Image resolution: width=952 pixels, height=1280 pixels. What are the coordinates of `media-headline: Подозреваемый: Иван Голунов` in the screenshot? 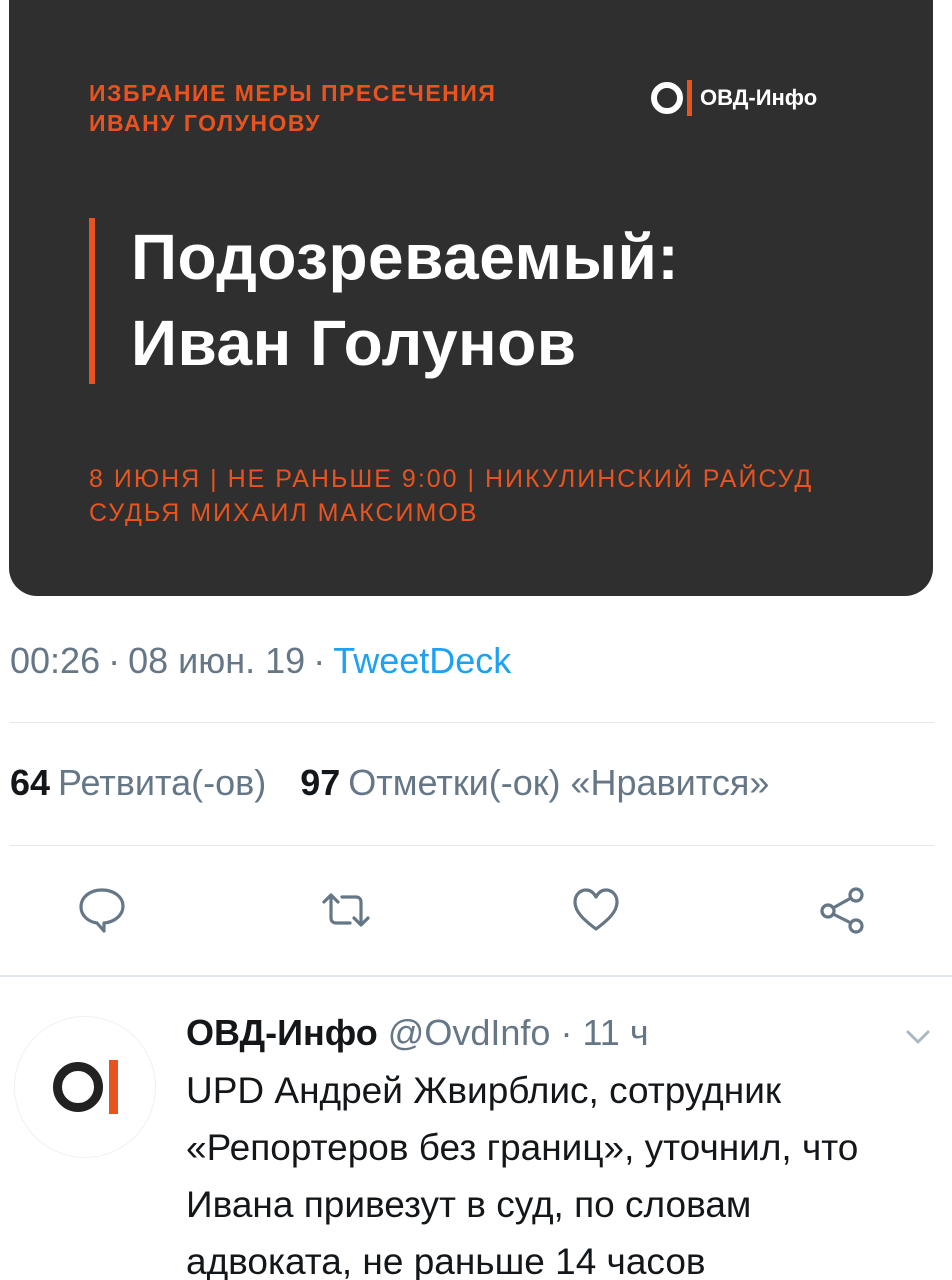 It's located at (405, 300).